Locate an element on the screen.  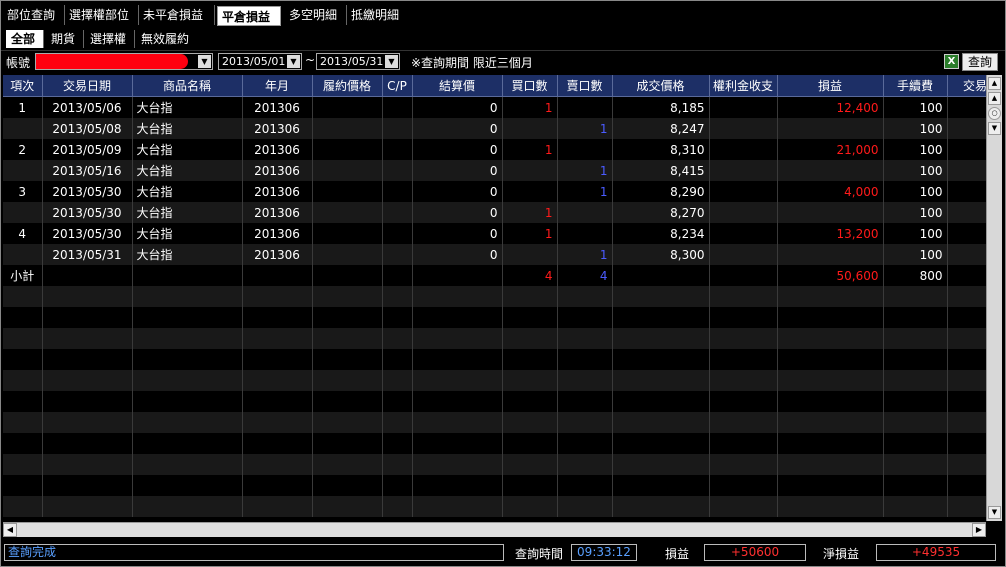
table-row: 42013/05/30大台指201306 01 8,234 13,20010033 is located at coordinates (494, 233).